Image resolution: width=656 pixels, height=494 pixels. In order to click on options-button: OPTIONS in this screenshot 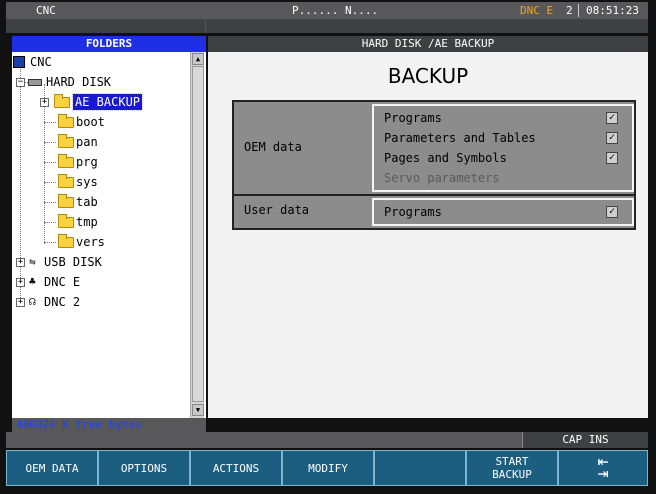, I will do `click(144, 468)`.